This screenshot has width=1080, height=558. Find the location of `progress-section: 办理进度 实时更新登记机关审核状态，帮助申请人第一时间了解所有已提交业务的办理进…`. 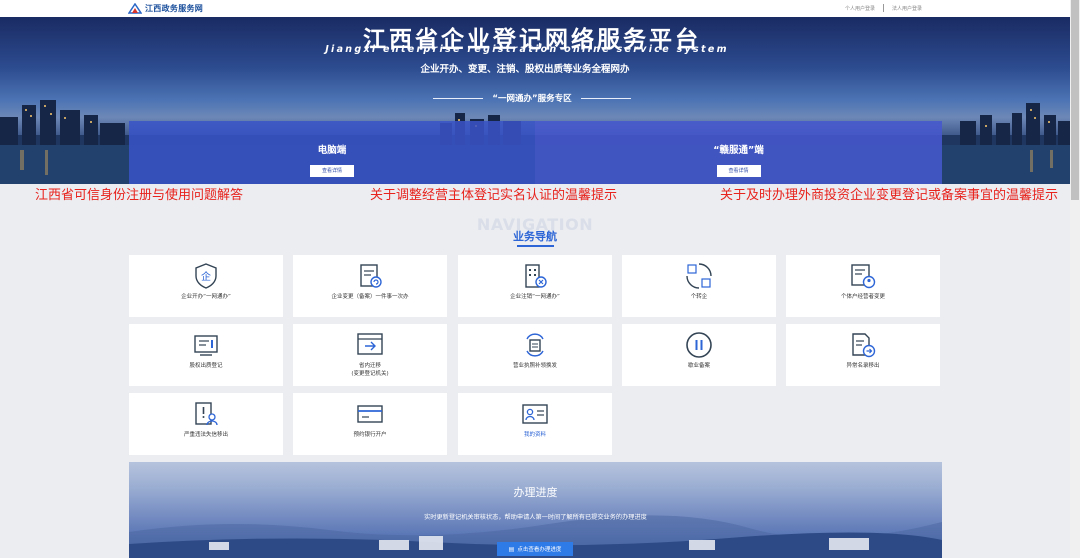

progress-section: 办理进度 实时更新登记机关审核状态，帮助申请人第一时间了解所有已提交业务的办理进… is located at coordinates (535, 510).